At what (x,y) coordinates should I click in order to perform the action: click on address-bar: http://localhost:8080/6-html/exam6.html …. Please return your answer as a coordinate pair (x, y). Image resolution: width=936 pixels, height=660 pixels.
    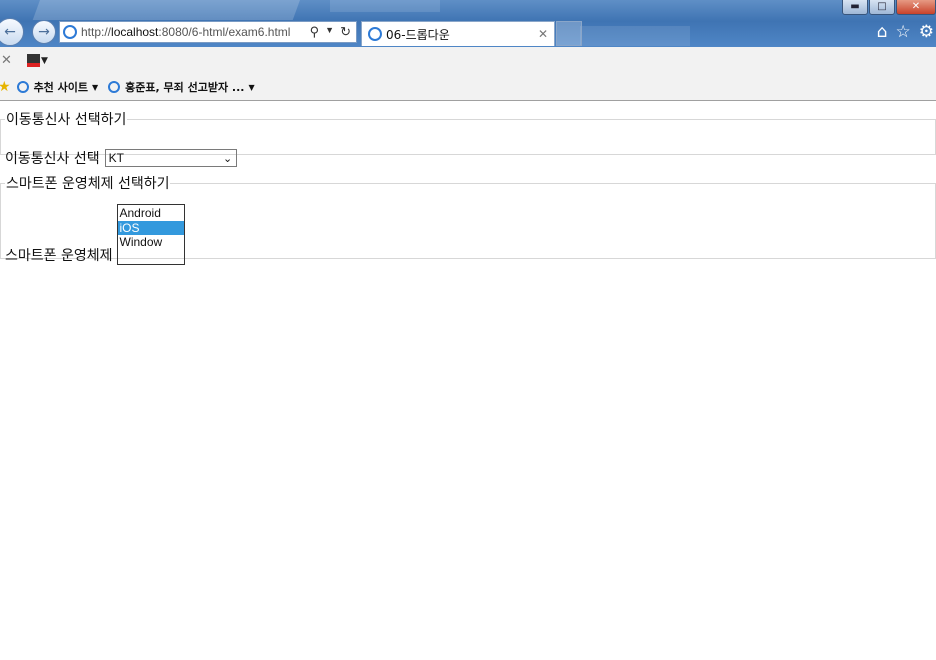
    Looking at the image, I should click on (208, 32).